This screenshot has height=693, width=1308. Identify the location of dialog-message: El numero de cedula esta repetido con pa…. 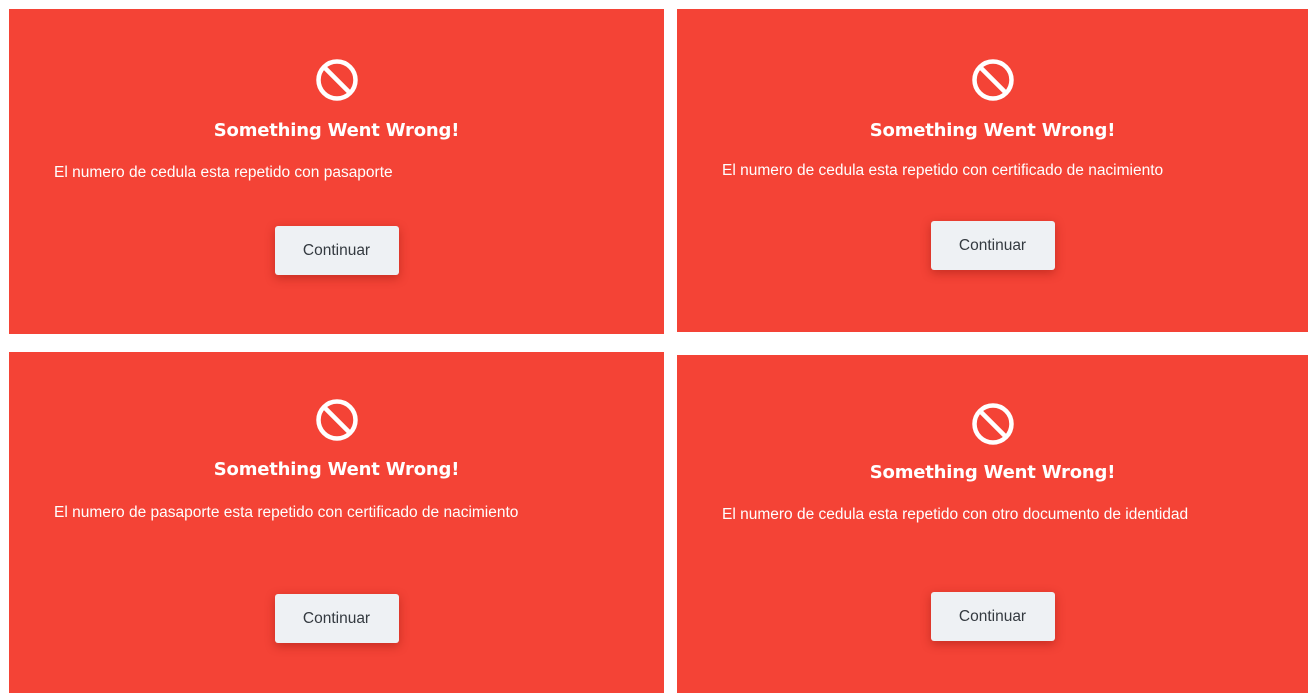
(223, 172).